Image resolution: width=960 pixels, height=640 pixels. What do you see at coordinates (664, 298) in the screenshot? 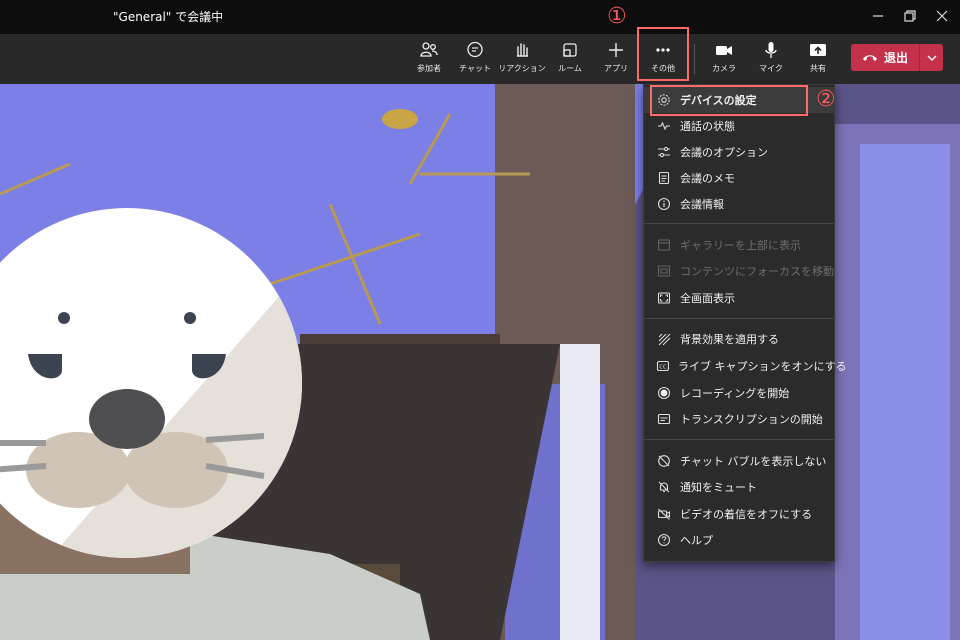
I see `fullscreen-icon` at bounding box center [664, 298].